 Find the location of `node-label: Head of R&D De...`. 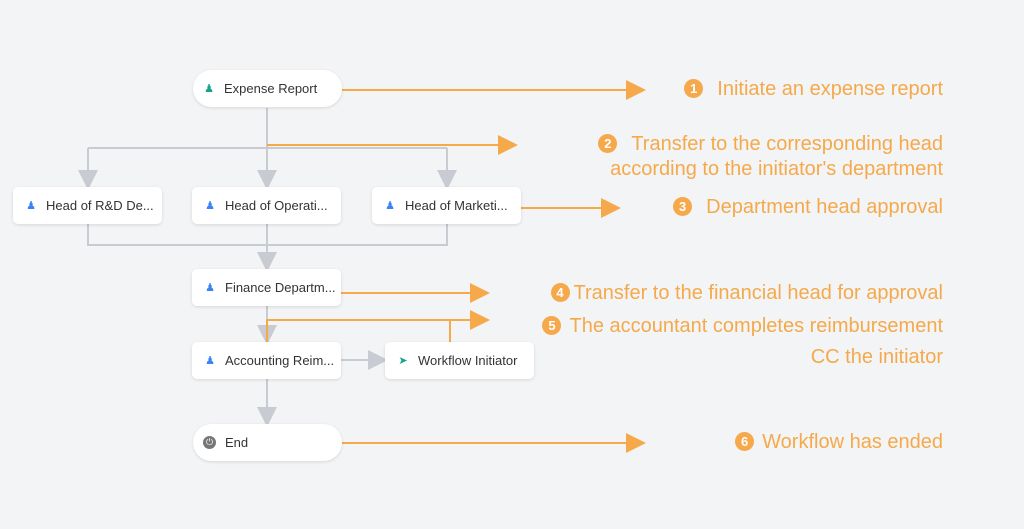

node-label: Head of R&D De... is located at coordinates (100, 205).